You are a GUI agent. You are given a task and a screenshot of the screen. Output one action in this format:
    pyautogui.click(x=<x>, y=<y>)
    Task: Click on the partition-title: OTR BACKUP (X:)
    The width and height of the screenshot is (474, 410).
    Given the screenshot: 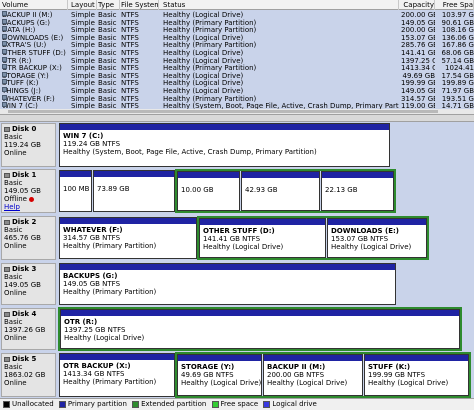 What is the action you would take?
    pyautogui.click(x=97, y=366)
    